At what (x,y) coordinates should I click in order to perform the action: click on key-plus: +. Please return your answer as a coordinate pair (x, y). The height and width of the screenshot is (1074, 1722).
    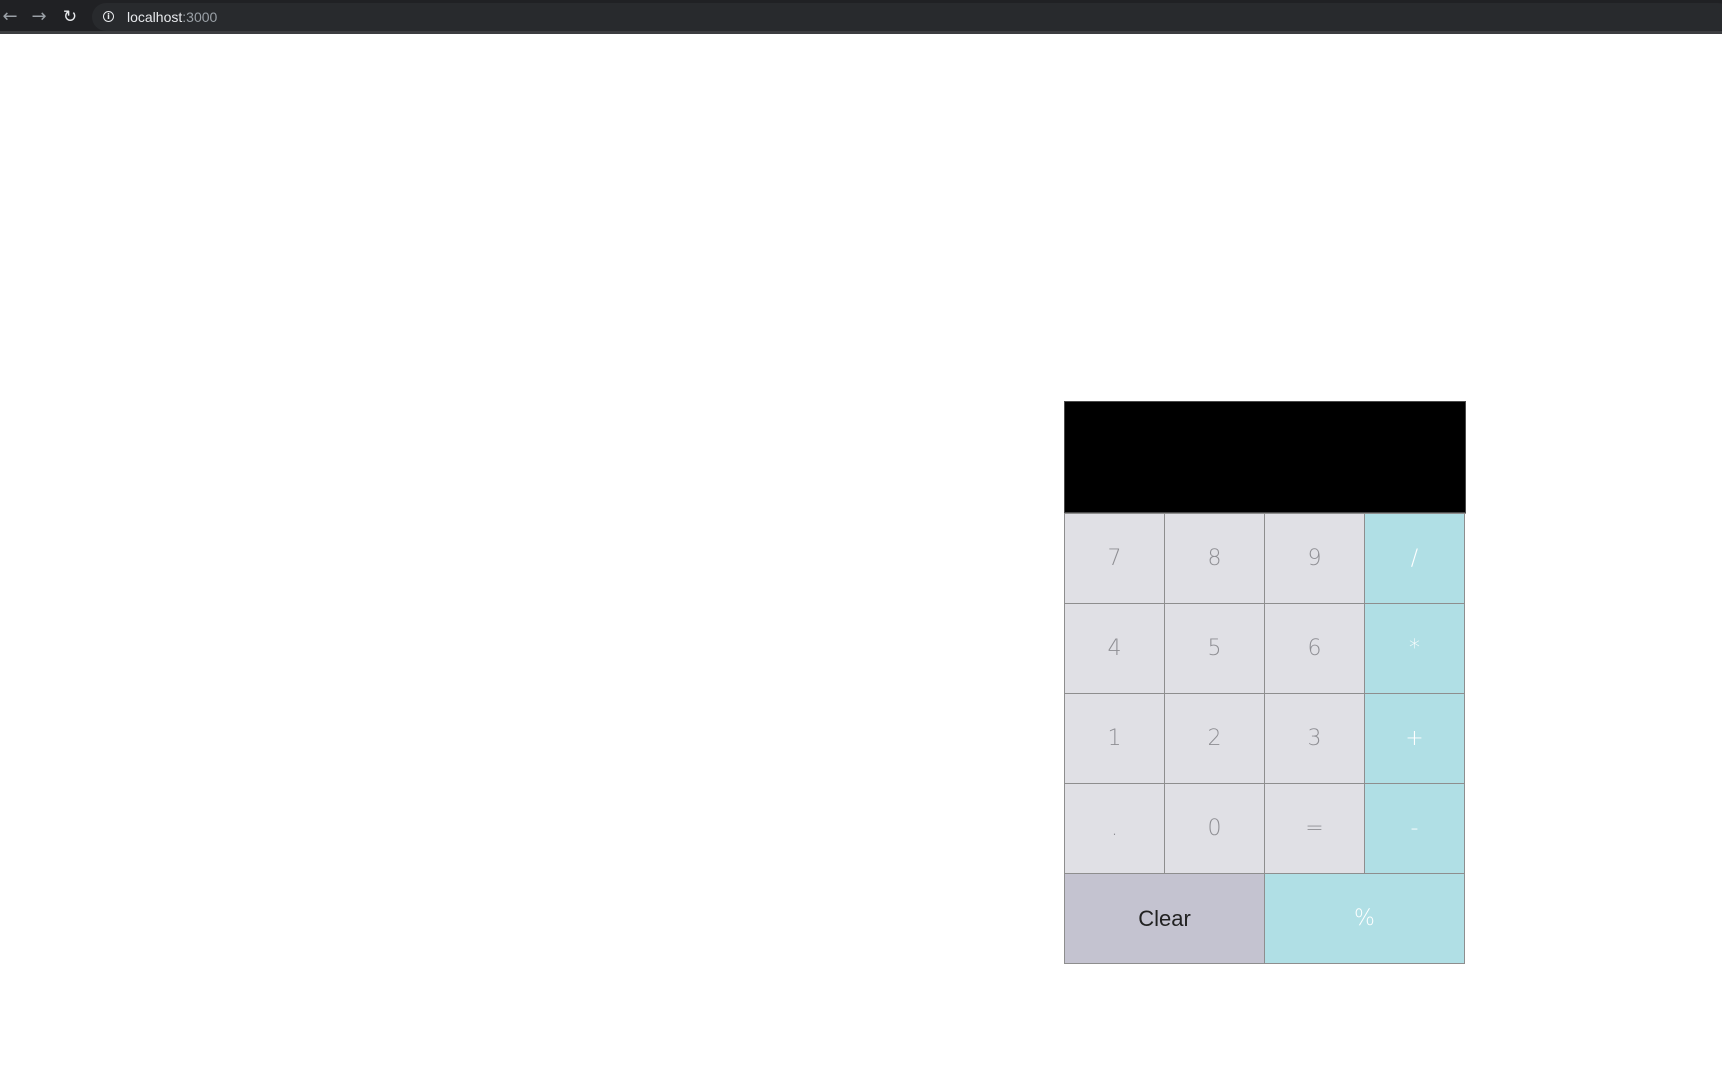
    Looking at the image, I should click on (1415, 739).